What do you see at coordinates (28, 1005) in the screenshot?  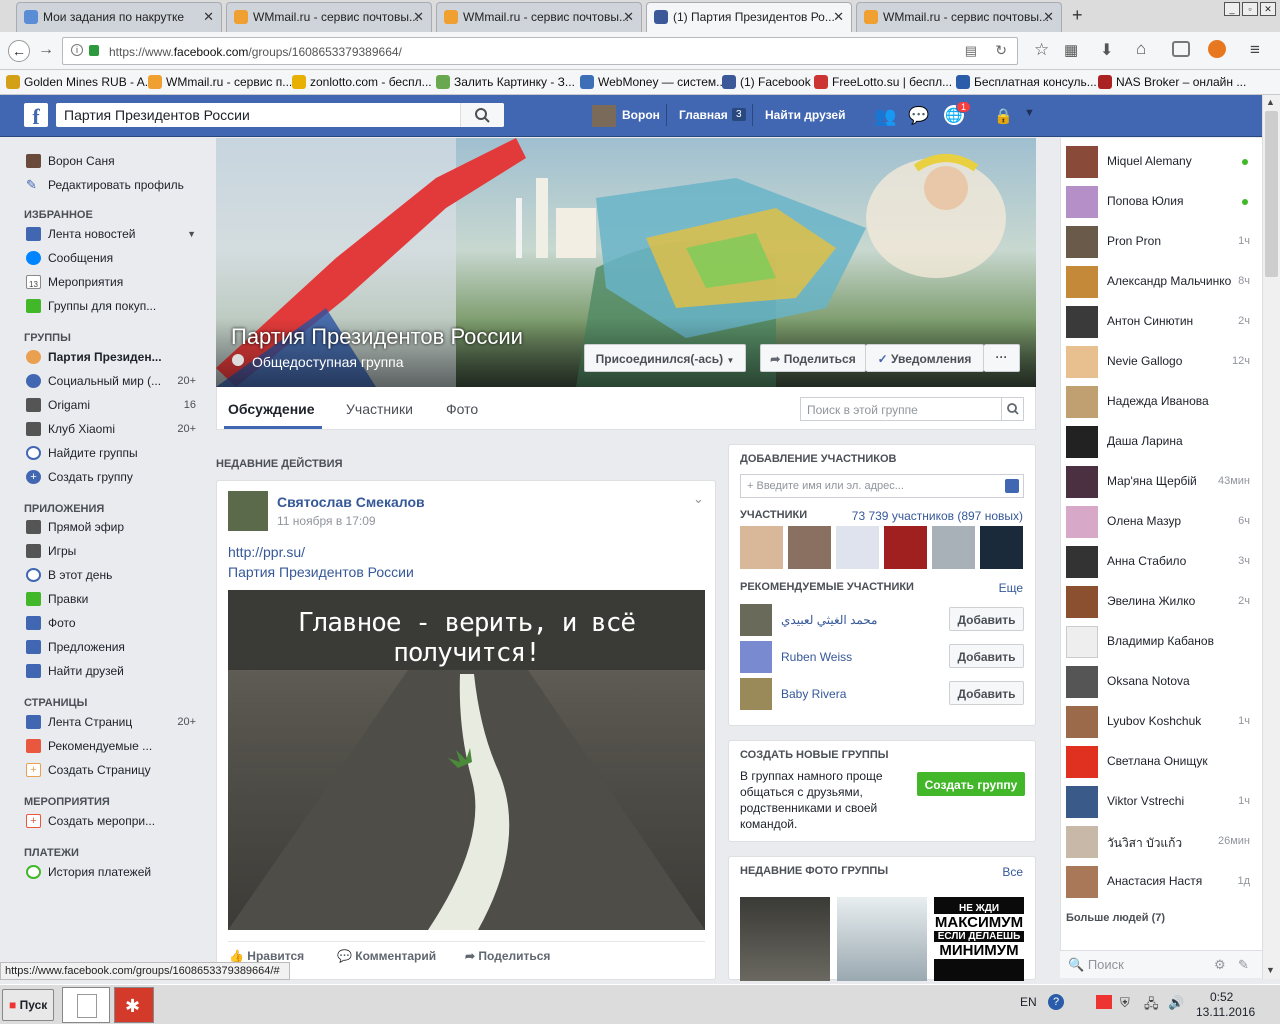 I see `start-button: ■ Пуск` at bounding box center [28, 1005].